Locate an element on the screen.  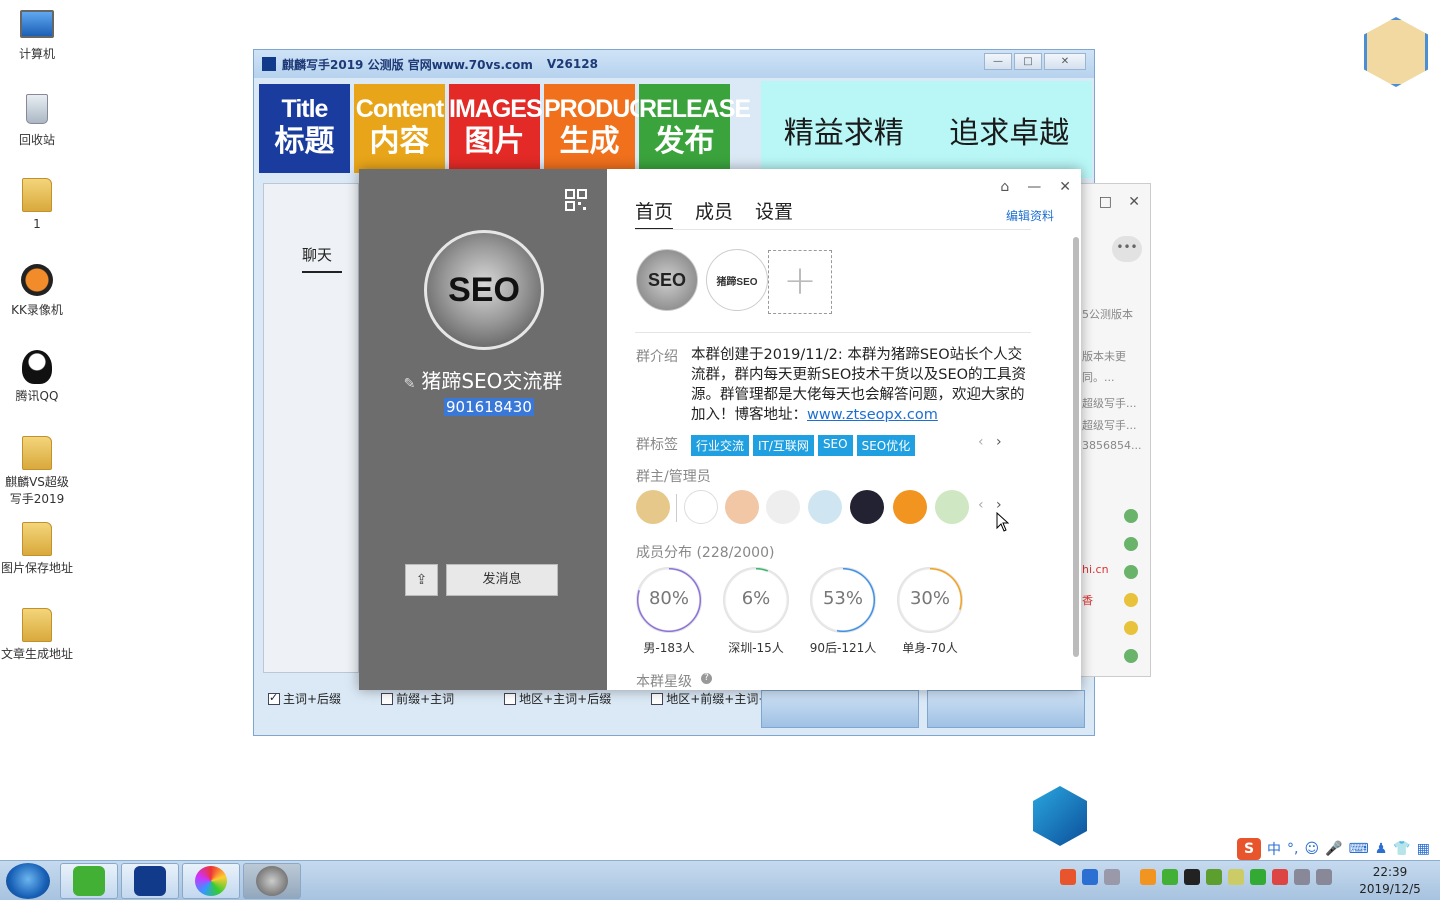
distribution-ring: 80% is located at coordinates (669, 600).